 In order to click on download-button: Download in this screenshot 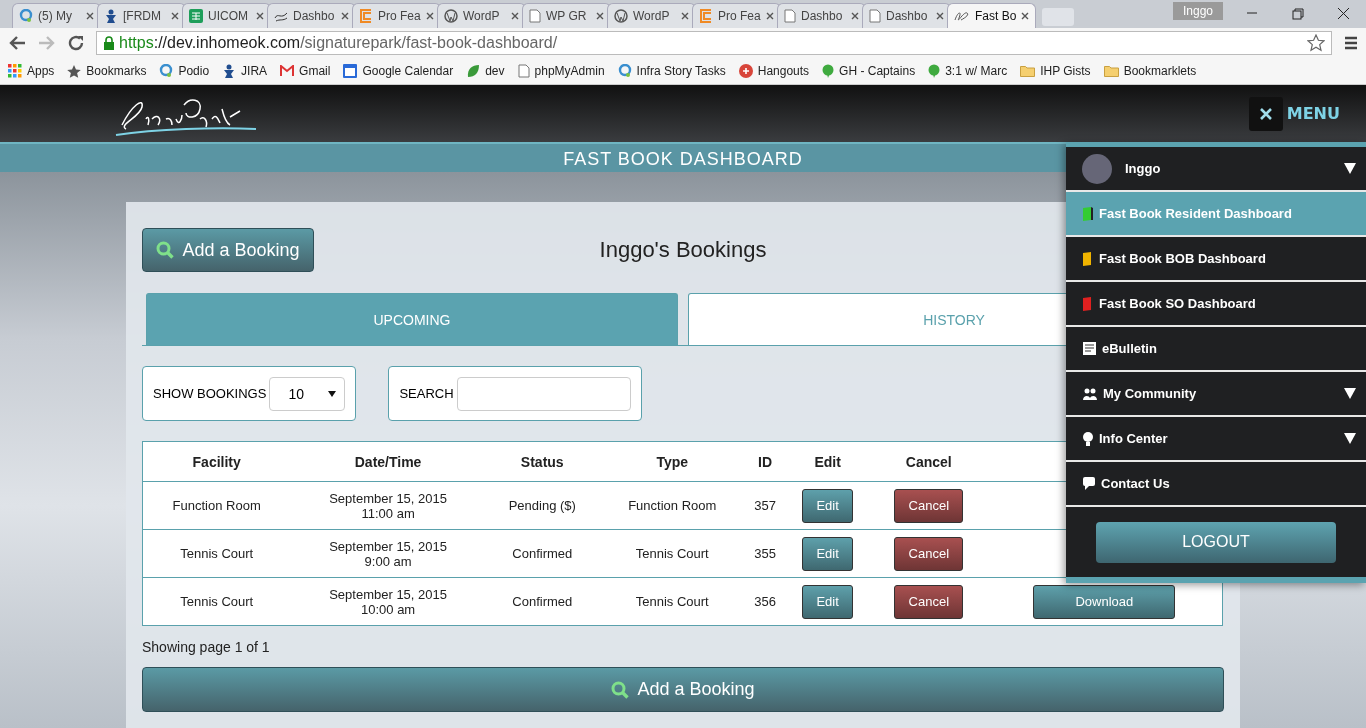, I will do `click(1104, 601)`.